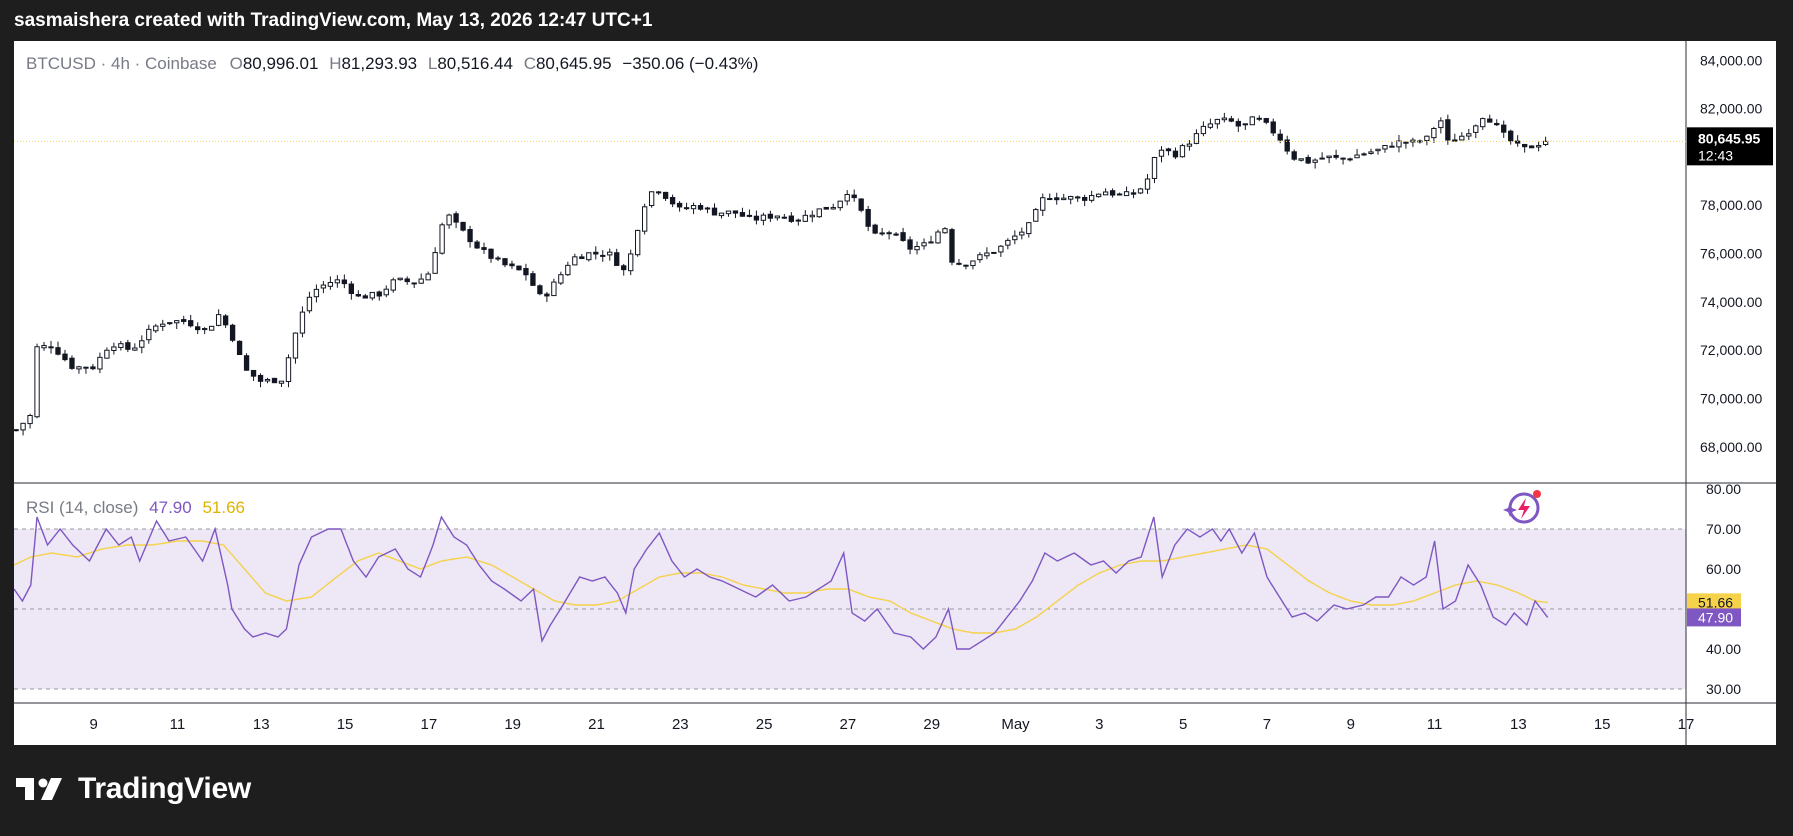 This screenshot has width=1793, height=836. I want to click on price-tick-label: 70,000.00, so click(1731, 398).